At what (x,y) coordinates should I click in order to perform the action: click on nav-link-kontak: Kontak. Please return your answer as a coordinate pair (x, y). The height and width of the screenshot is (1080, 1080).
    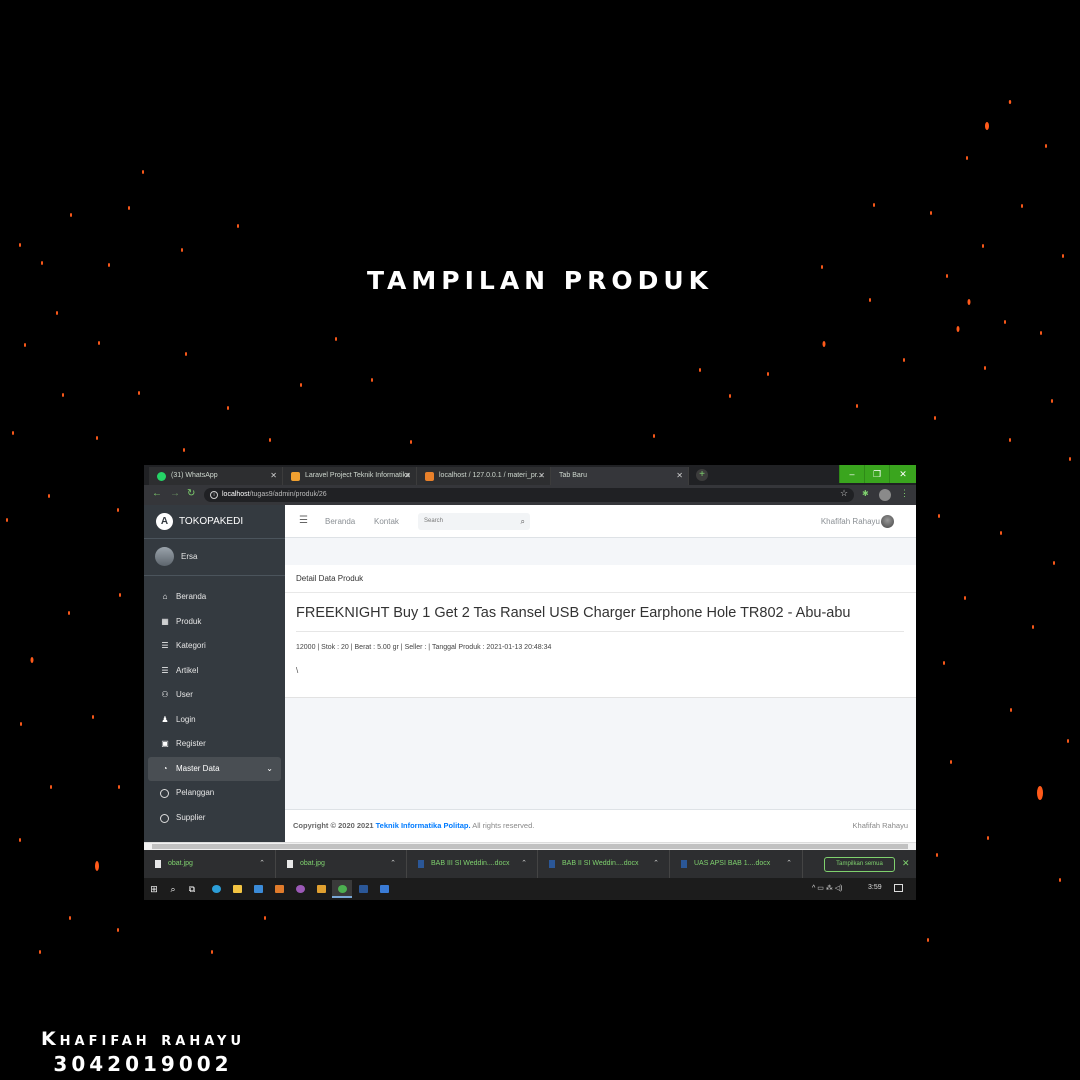
    Looking at the image, I should click on (386, 521).